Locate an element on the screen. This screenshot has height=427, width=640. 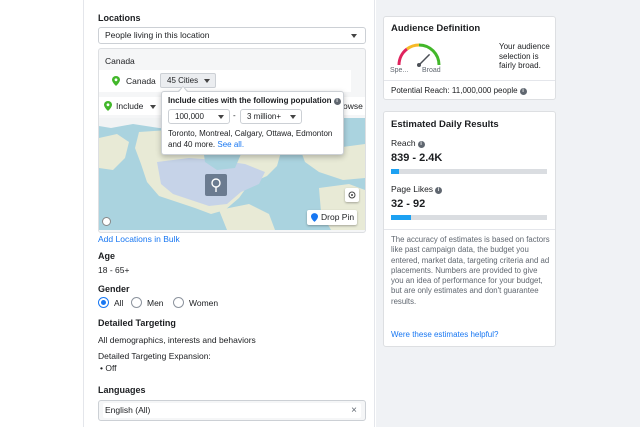
browse-link: owse is located at coordinates (353, 106).